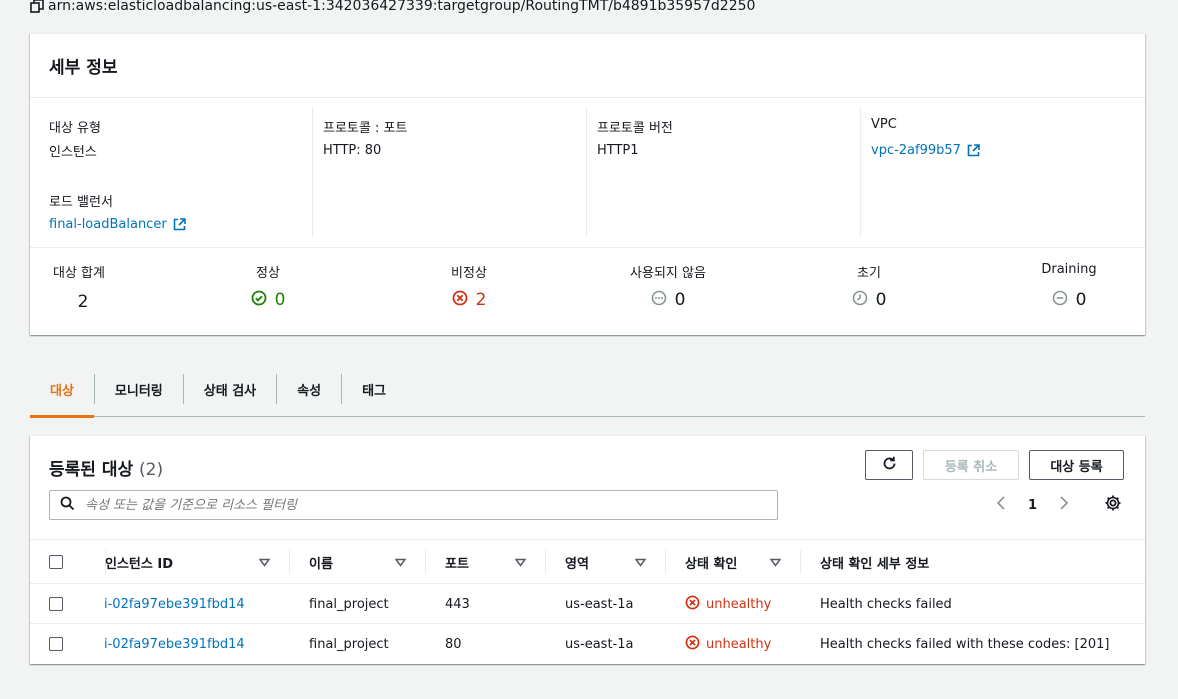 Image resolution: width=1178 pixels, height=699 pixels. I want to click on tab-tags: 태그, so click(374, 389).